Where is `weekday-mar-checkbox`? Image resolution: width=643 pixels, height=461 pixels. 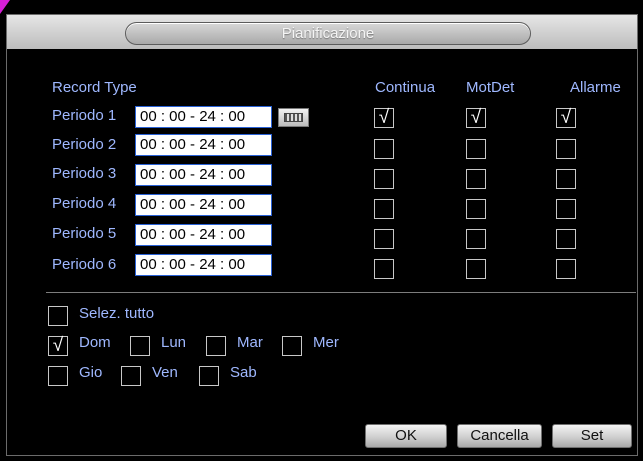 weekday-mar-checkbox is located at coordinates (216, 346).